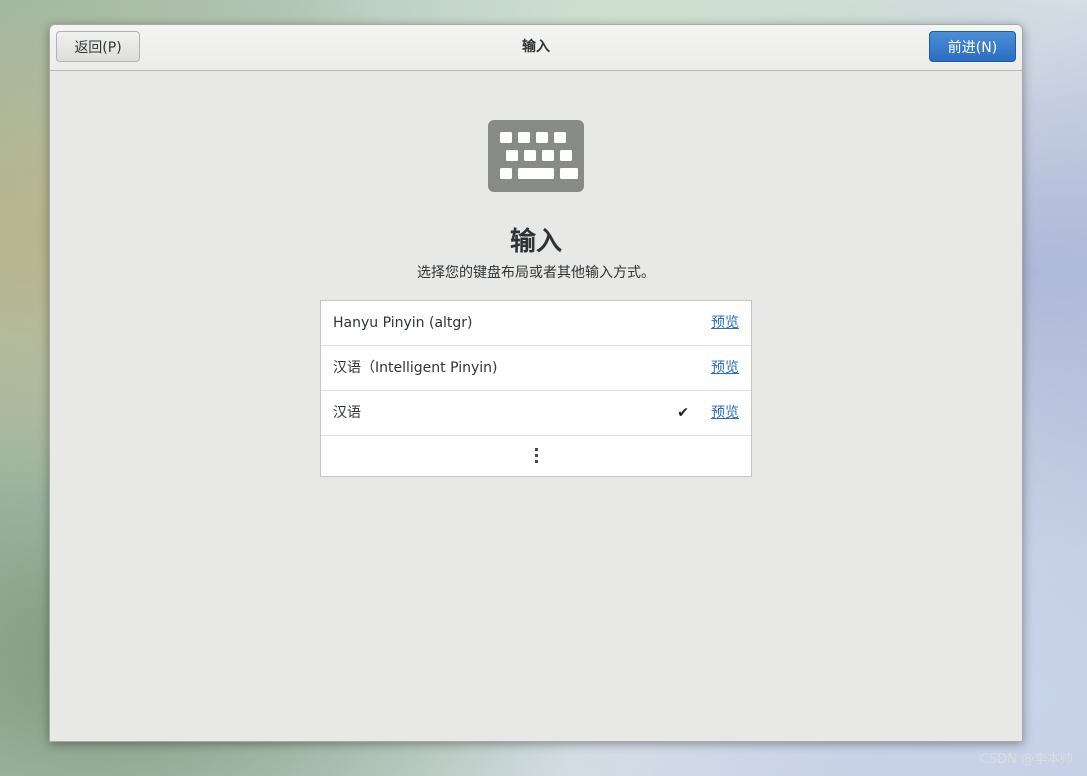 The image size is (1087, 776). Describe the element at coordinates (1026, 759) in the screenshot. I see `watermark: CSDN @李本帅` at that location.